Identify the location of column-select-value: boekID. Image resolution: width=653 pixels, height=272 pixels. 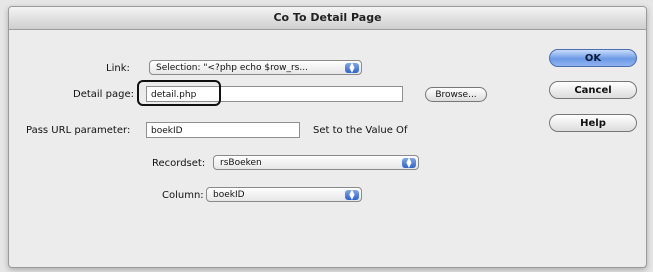
(229, 195).